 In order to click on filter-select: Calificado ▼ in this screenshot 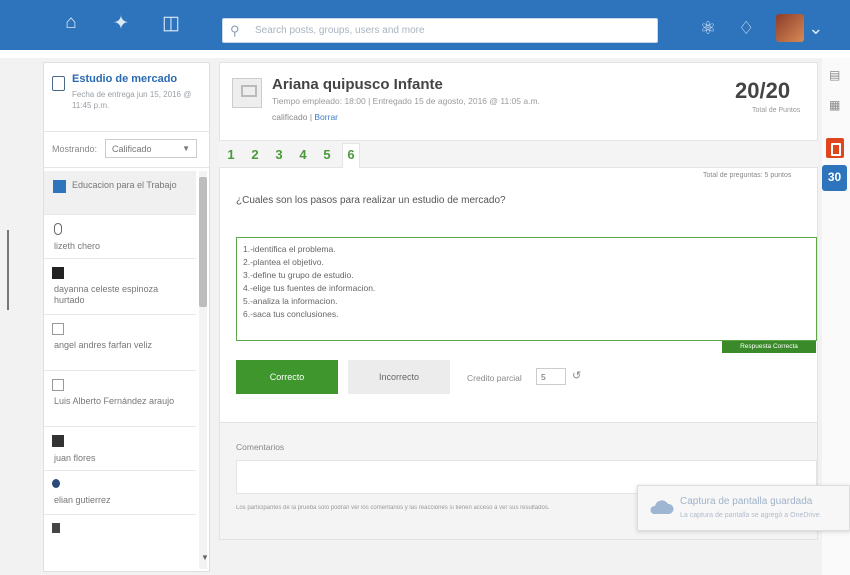, I will do `click(151, 148)`.